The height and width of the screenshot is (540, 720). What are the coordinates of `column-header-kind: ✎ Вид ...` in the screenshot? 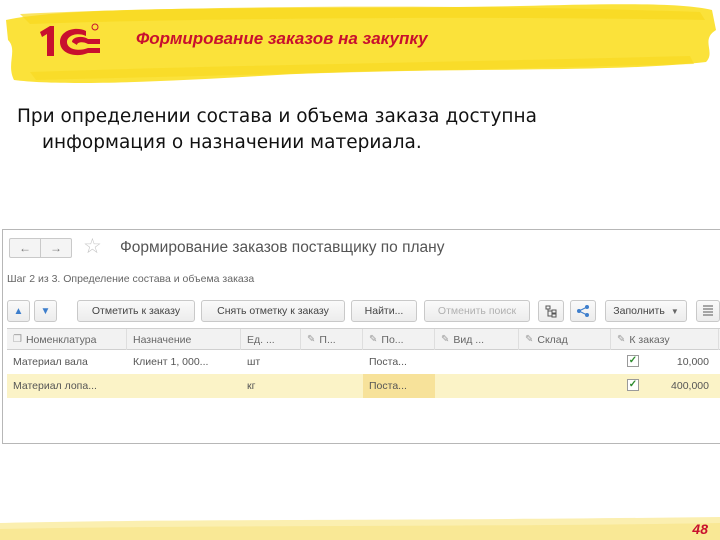 It's located at (477, 339).